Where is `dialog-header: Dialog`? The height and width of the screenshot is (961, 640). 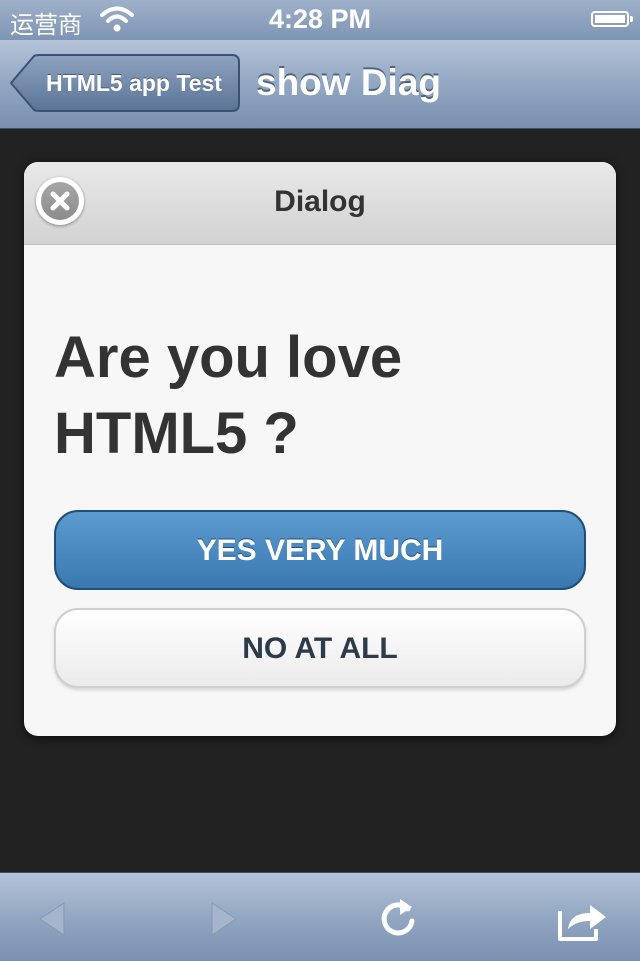
dialog-header: Dialog is located at coordinates (320, 203).